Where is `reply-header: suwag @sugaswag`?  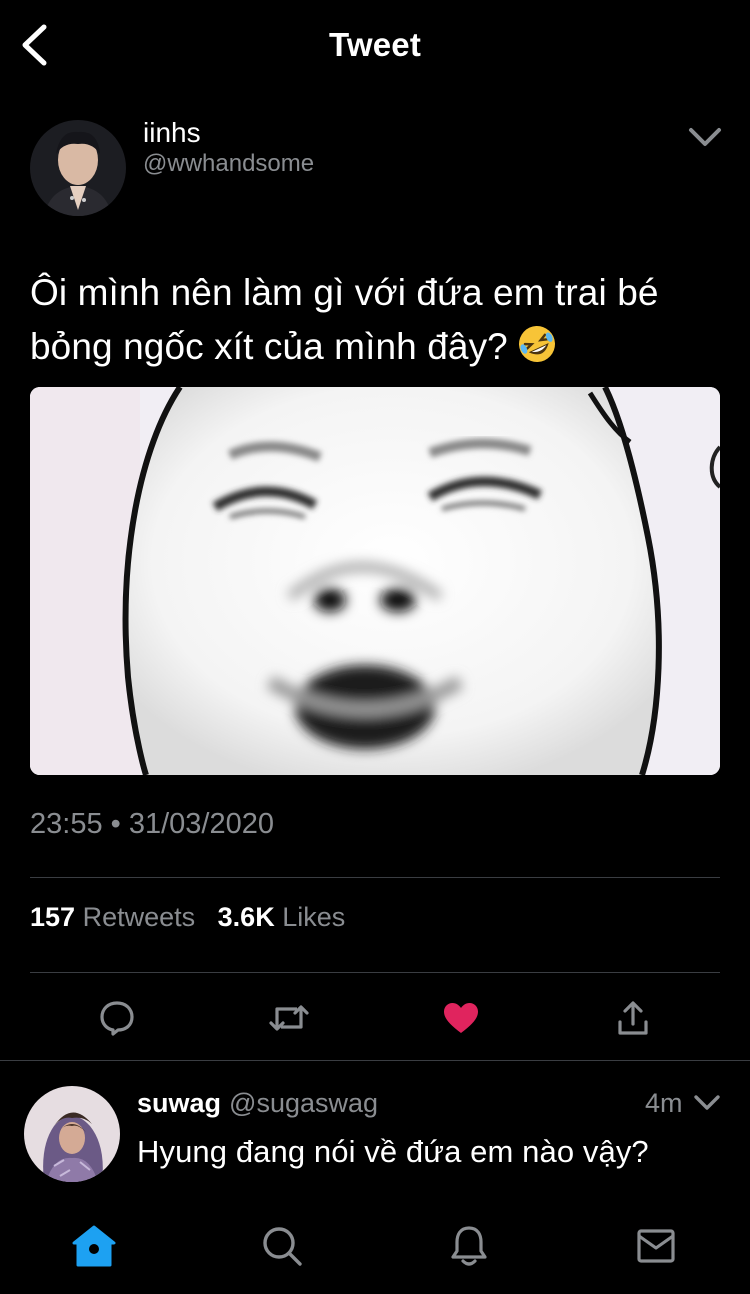 reply-header: suwag @sugaswag is located at coordinates (257, 1103).